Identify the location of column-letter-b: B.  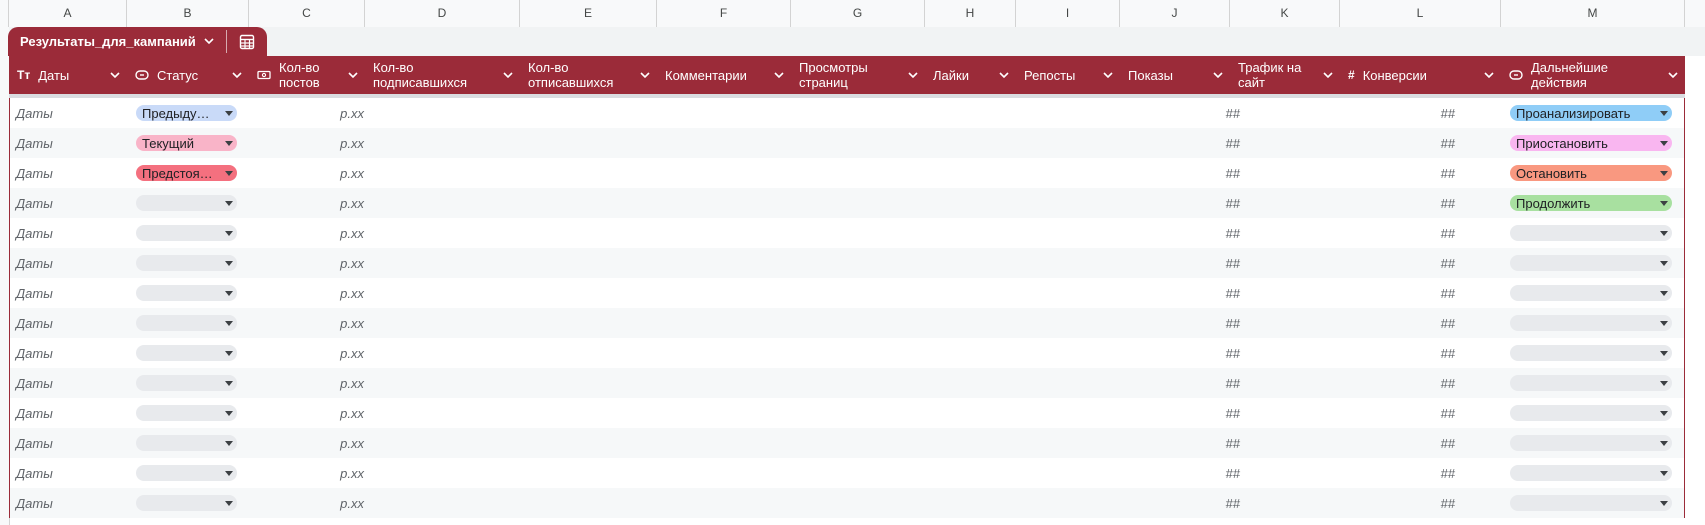
(188, 13).